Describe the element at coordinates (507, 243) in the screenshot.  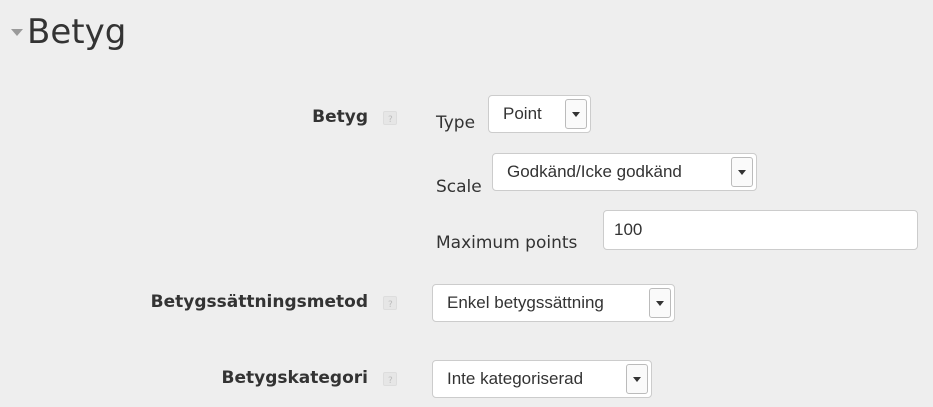
I see `max-points-label: Maximum points` at that location.